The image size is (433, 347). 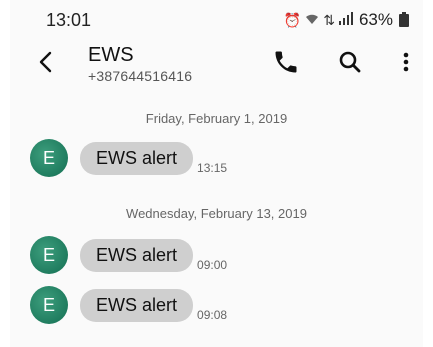 I want to click on message-row: E EWS alert 13:15, so click(x=128, y=158).